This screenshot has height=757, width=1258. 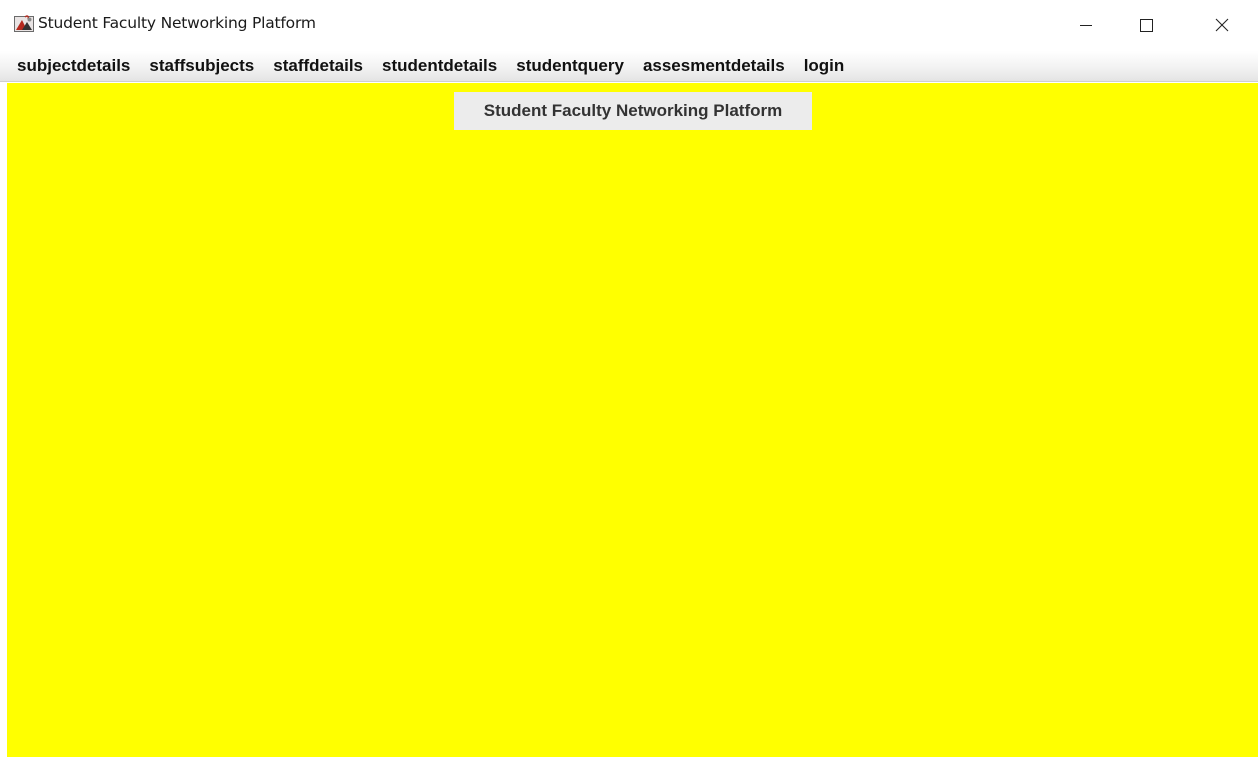 I want to click on menu-studentdetails: studentdetails, so click(x=440, y=66).